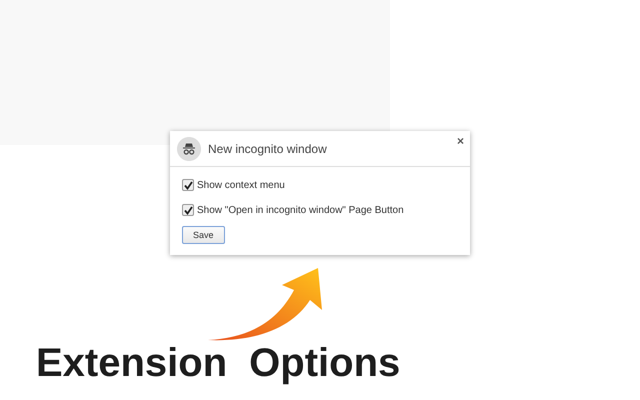  What do you see at coordinates (241, 185) in the screenshot?
I see `option-label: Show context menu` at bounding box center [241, 185].